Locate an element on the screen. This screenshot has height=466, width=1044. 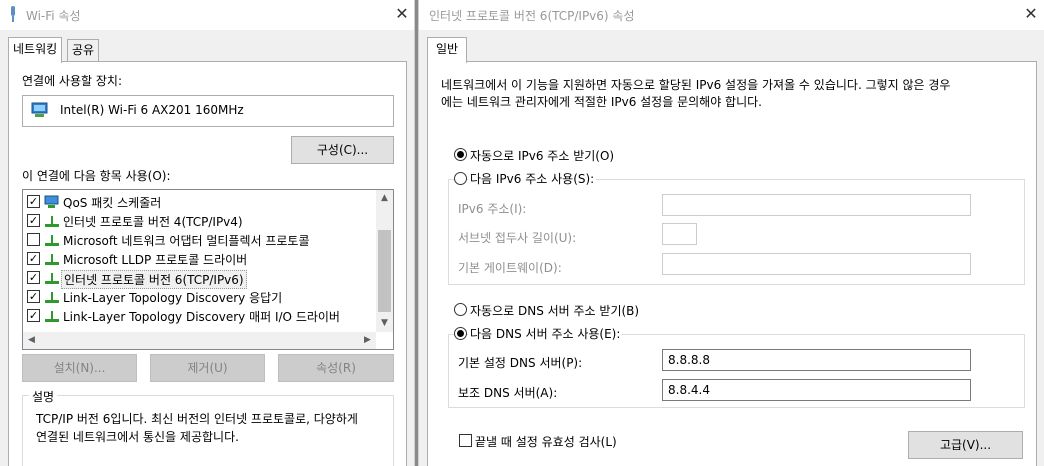
ipv6-address-label: IPv6 주소(I): is located at coordinates (492, 209).